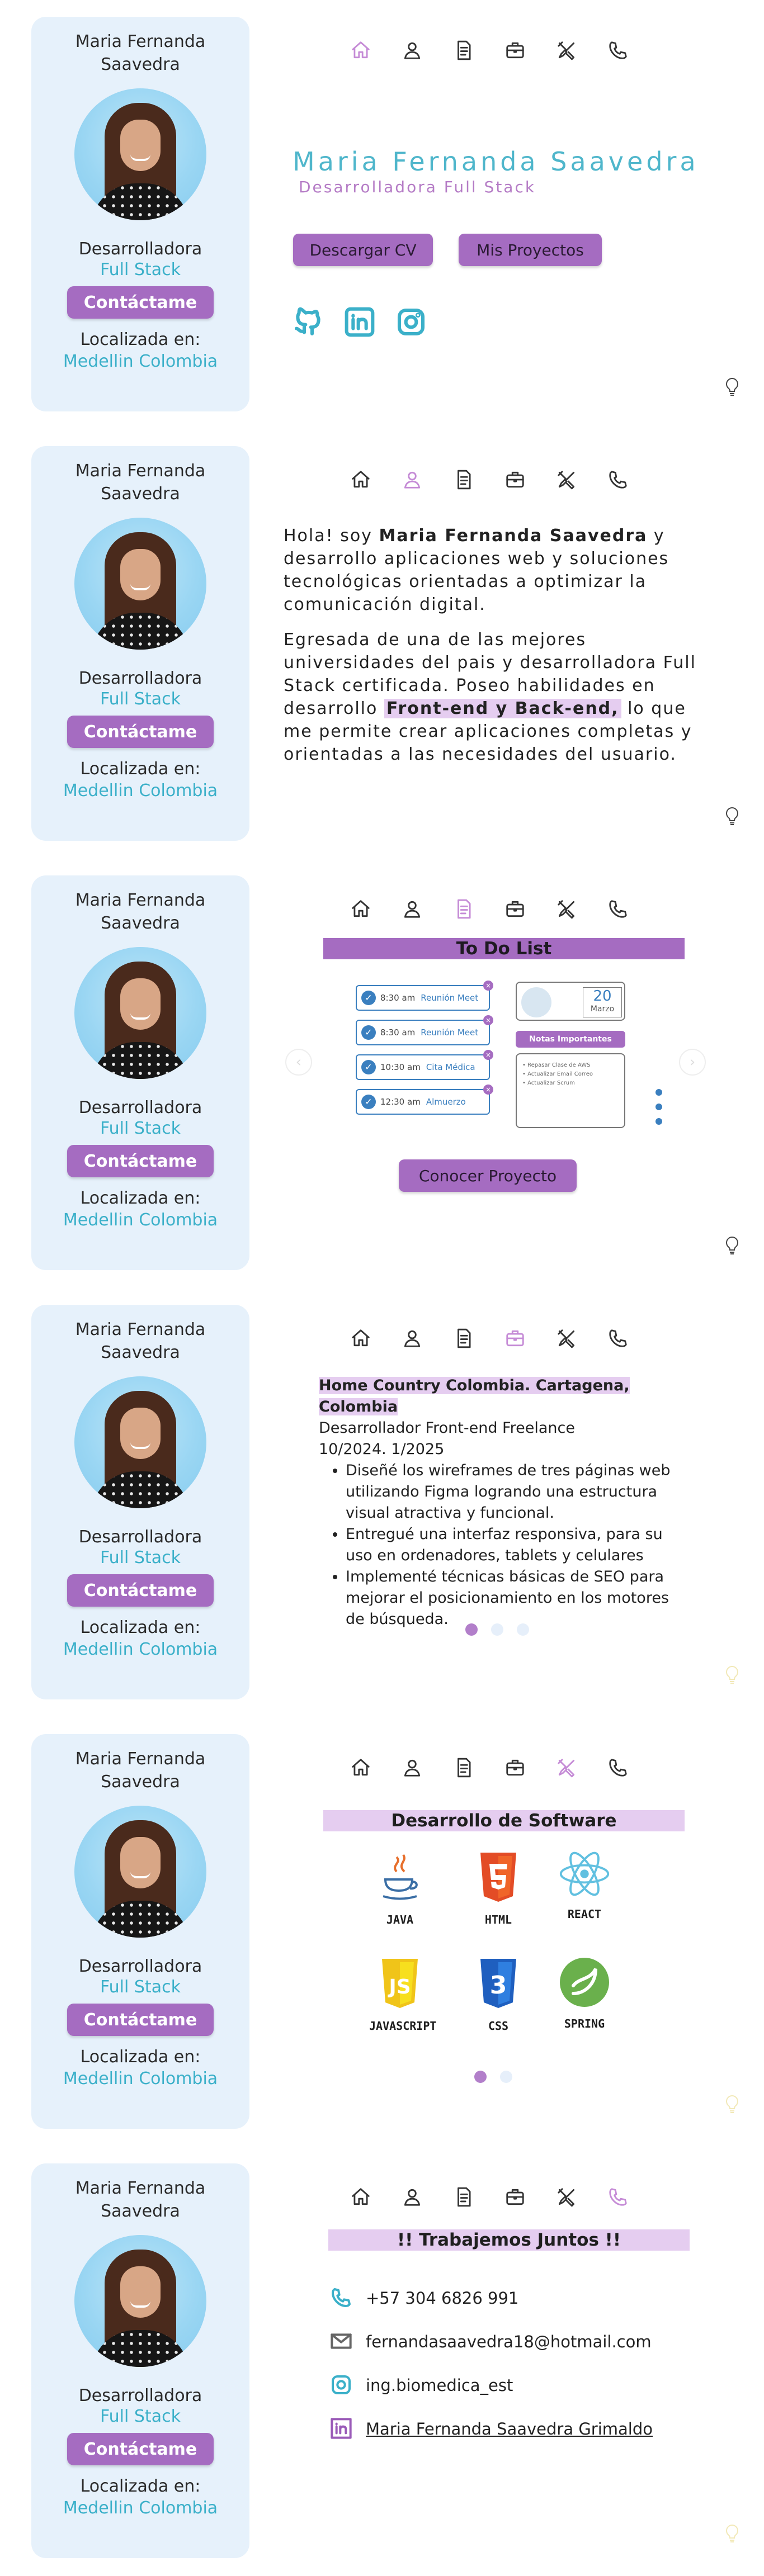 Image resolution: width=764 pixels, height=2576 pixels. What do you see at coordinates (363, 250) in the screenshot?
I see `download-cv-button: Descargar CV` at bounding box center [363, 250].